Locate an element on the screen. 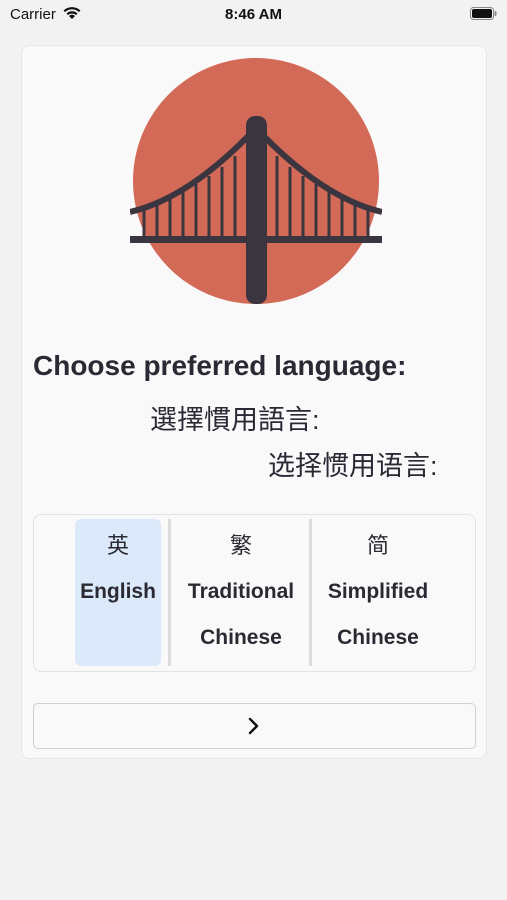 The height and width of the screenshot is (900, 507). heading-simplified-chinese: 选择惯用语言: is located at coordinates (353, 466).